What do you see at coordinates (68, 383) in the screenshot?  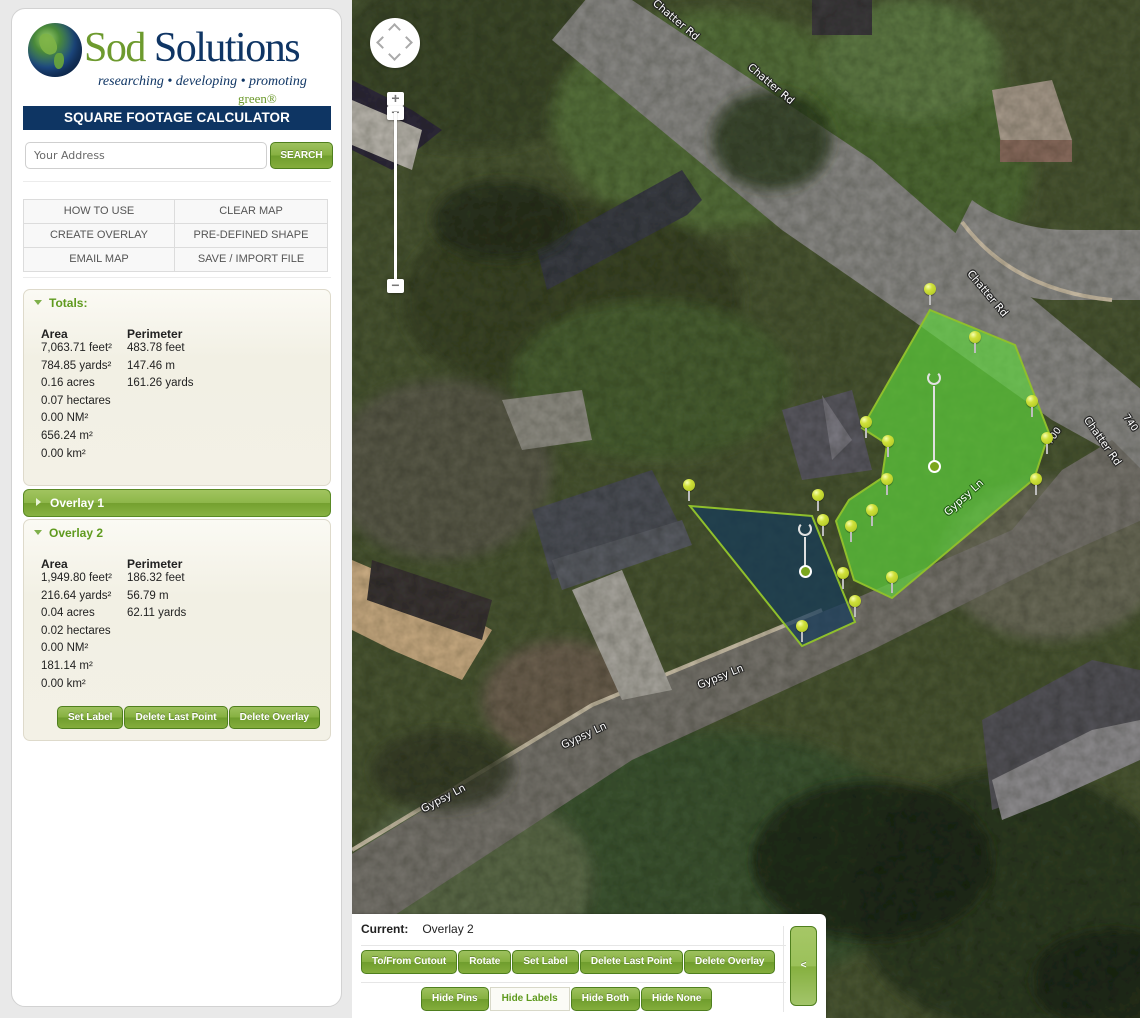 I see `area-value: 0.16 acres` at bounding box center [68, 383].